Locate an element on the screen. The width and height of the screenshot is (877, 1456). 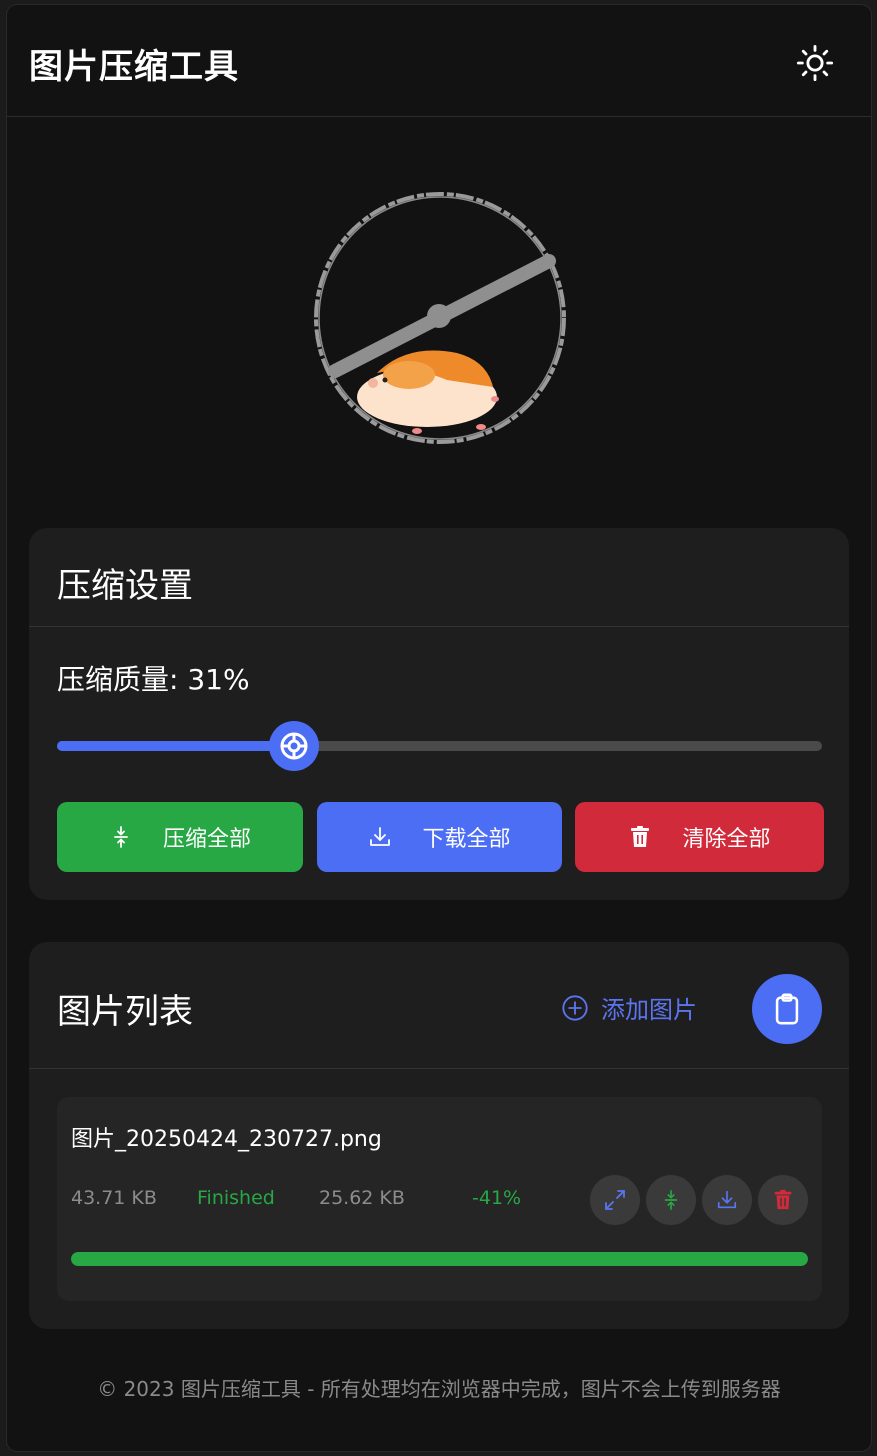
sun-icon is located at coordinates (815, 63).